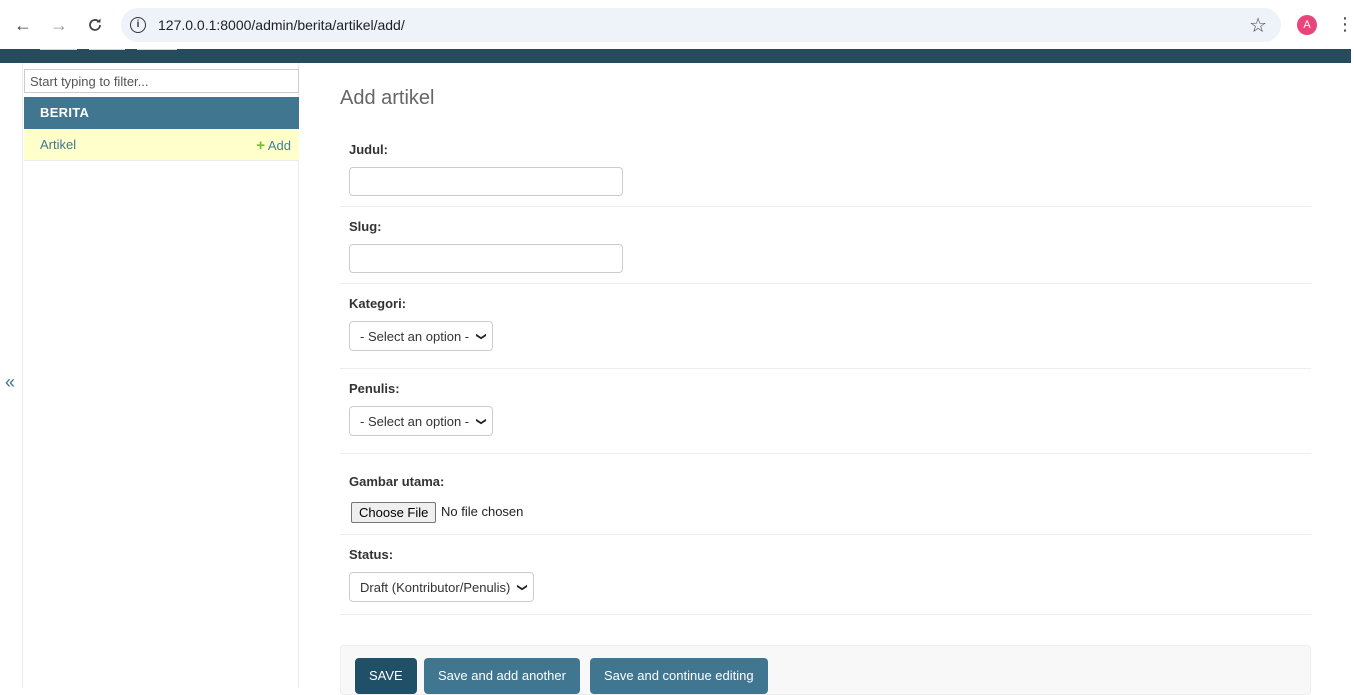 This screenshot has width=1354, height=695. I want to click on back-arrow-icon: ←, so click(23, 25).